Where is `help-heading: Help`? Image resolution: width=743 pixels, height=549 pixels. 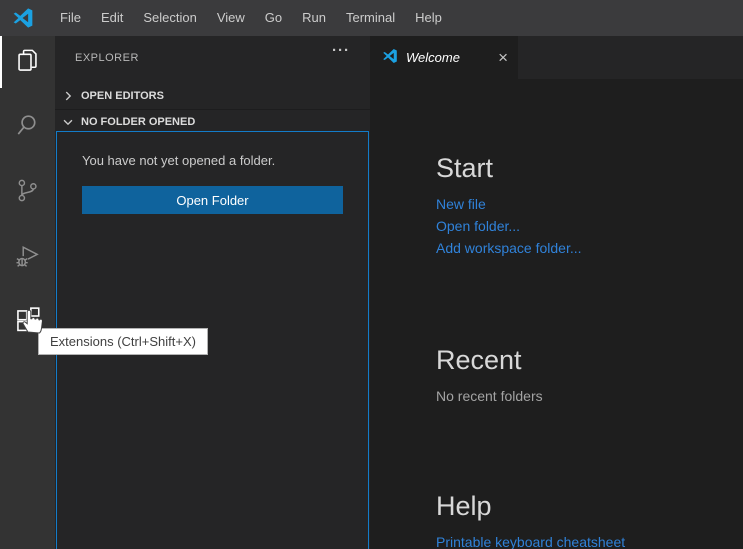
help-heading: Help is located at coordinates (464, 506).